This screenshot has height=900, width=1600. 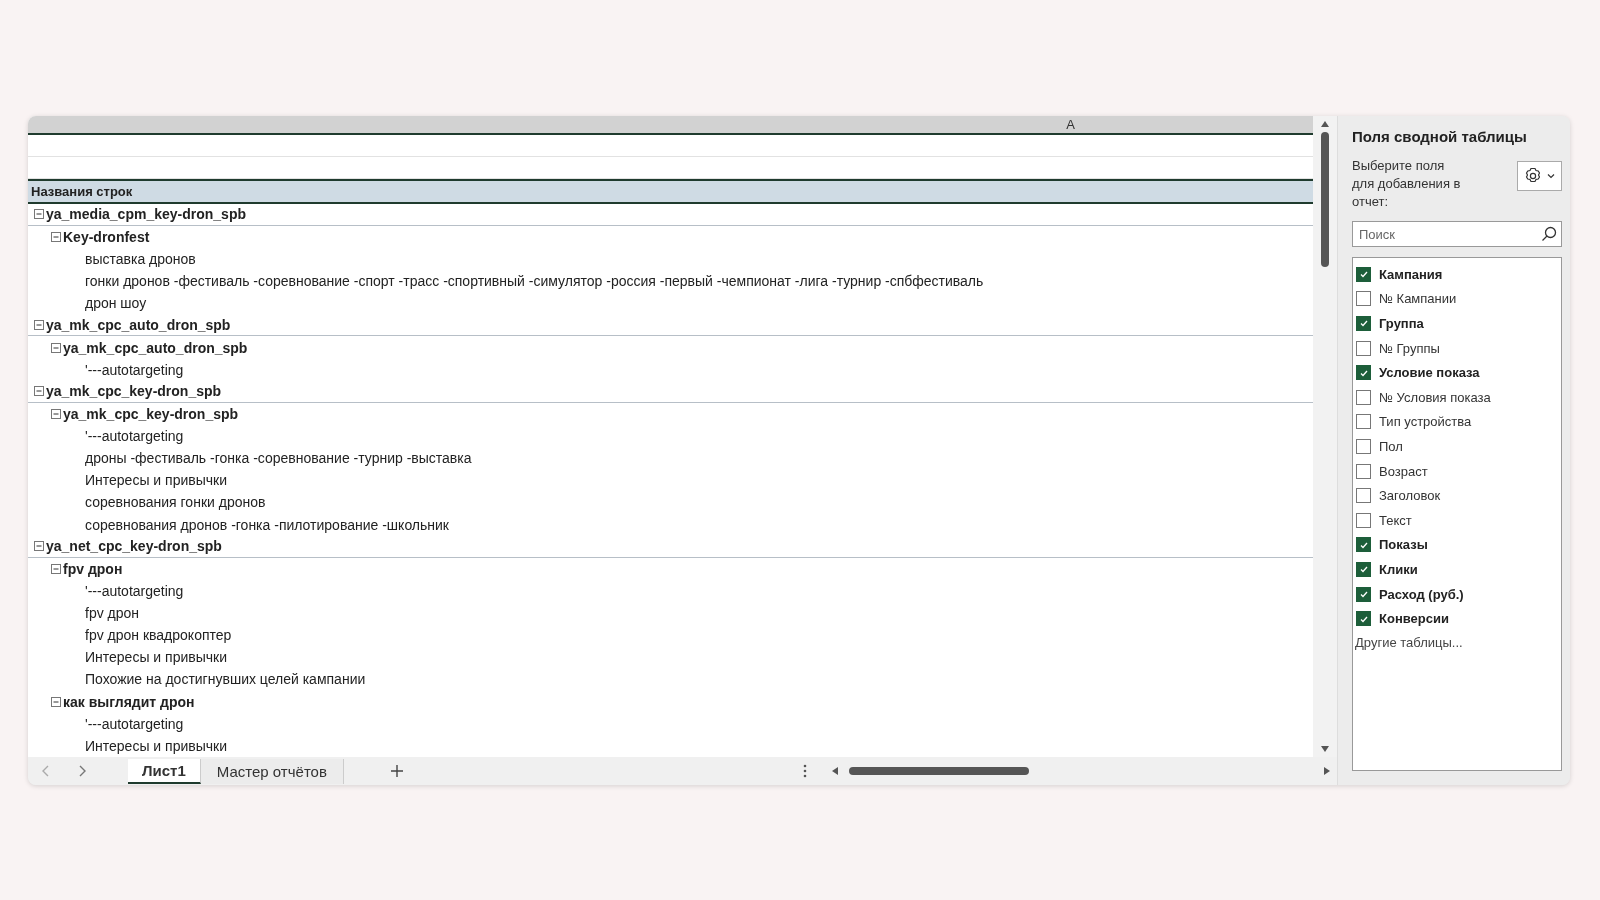 I want to click on field-label: Конверсии, so click(x=1414, y=619).